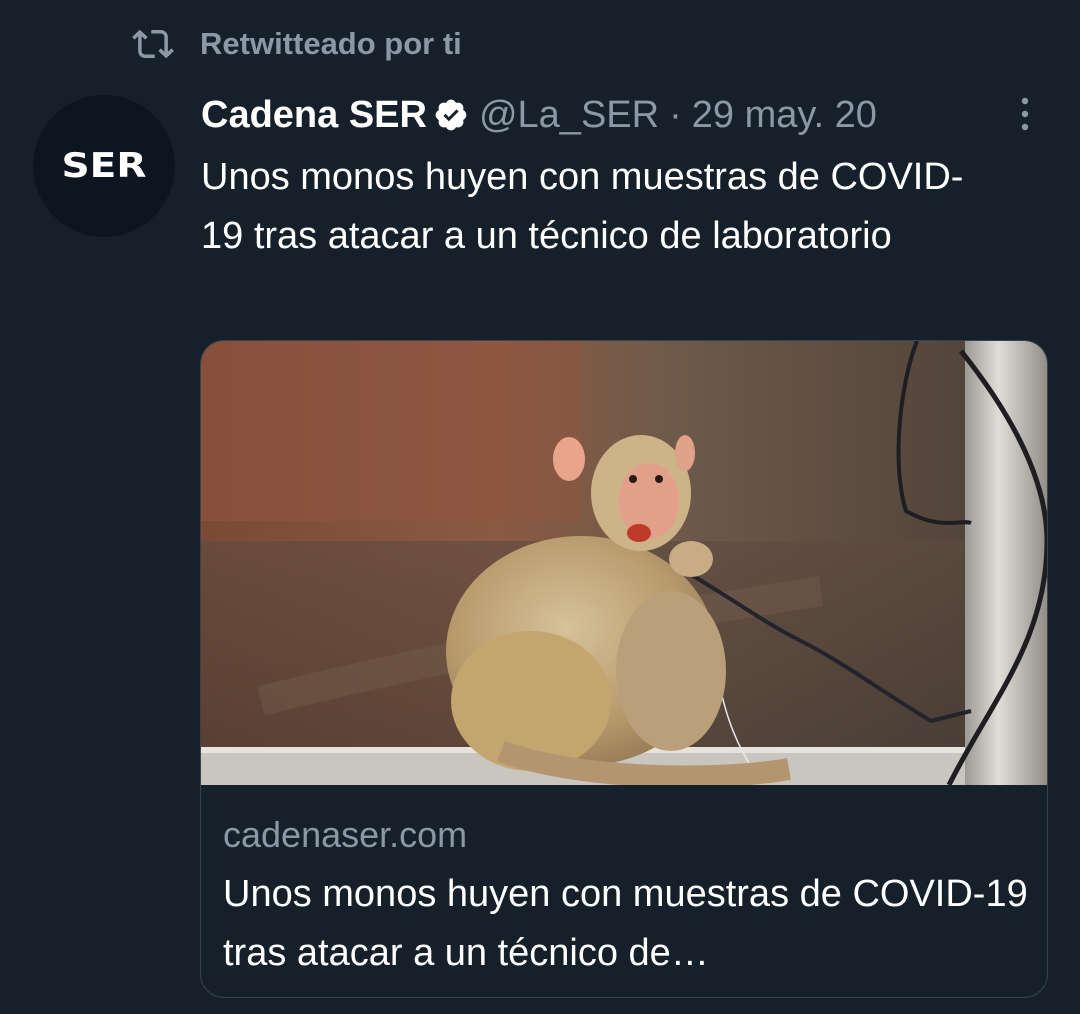 The height and width of the screenshot is (1014, 1080). Describe the element at coordinates (314, 115) in the screenshot. I see `author-name: Cadena SER` at that location.